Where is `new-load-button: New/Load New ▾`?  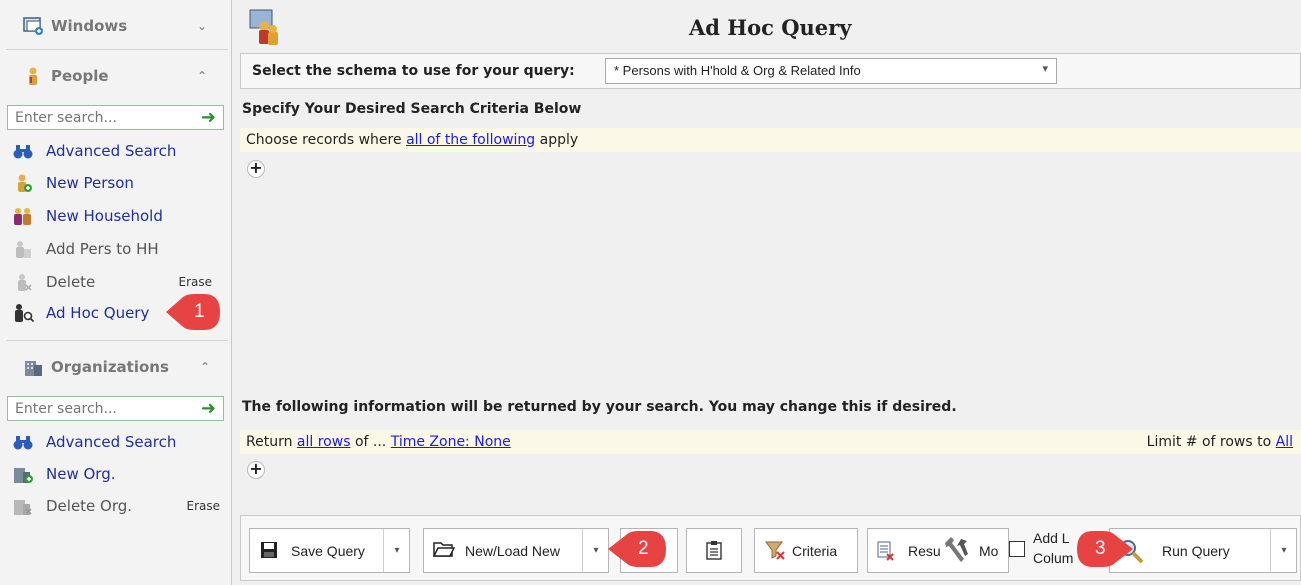
new-load-button: New/Load New ▾ is located at coordinates (516, 550).